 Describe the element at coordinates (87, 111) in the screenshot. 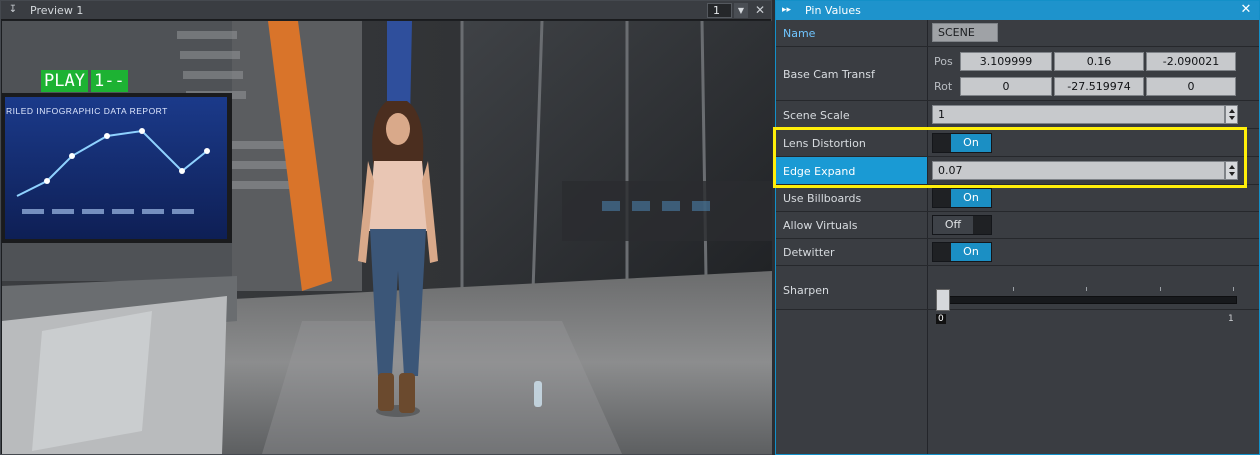

I see `monitor-title-text: RILED INFOGRAPHIC DATA REPORT` at that location.